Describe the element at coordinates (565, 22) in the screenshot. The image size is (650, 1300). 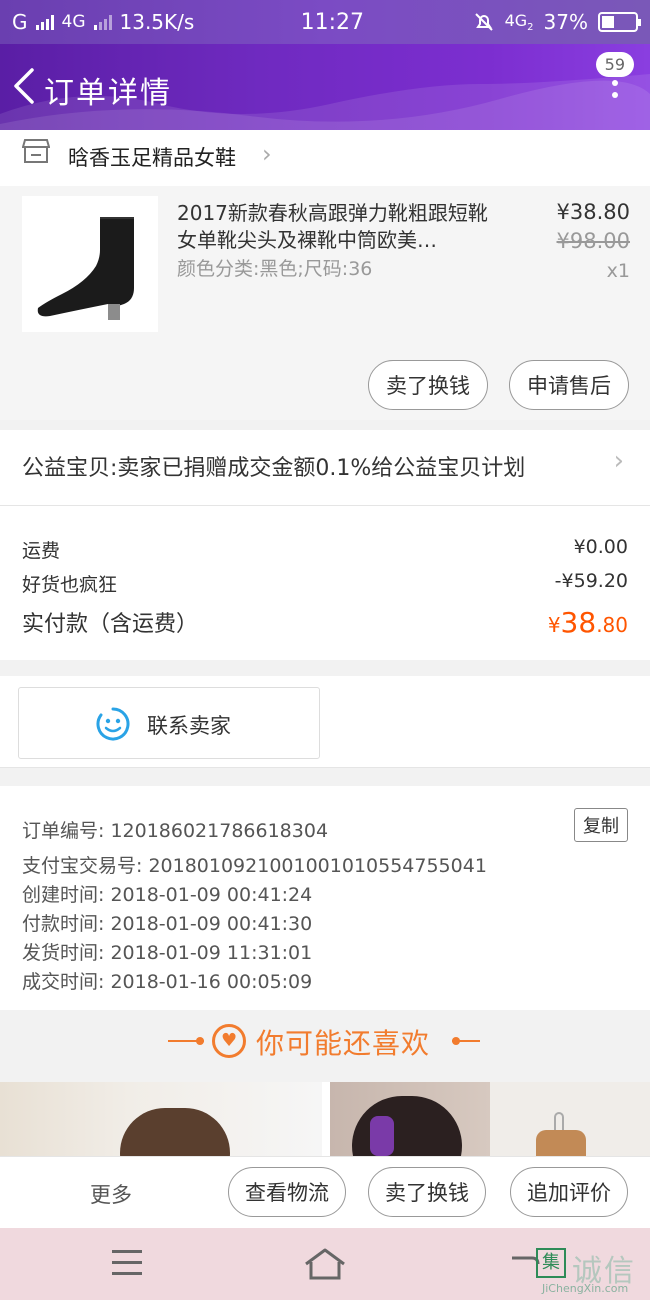
I see `battery-percent: 37%` at that location.